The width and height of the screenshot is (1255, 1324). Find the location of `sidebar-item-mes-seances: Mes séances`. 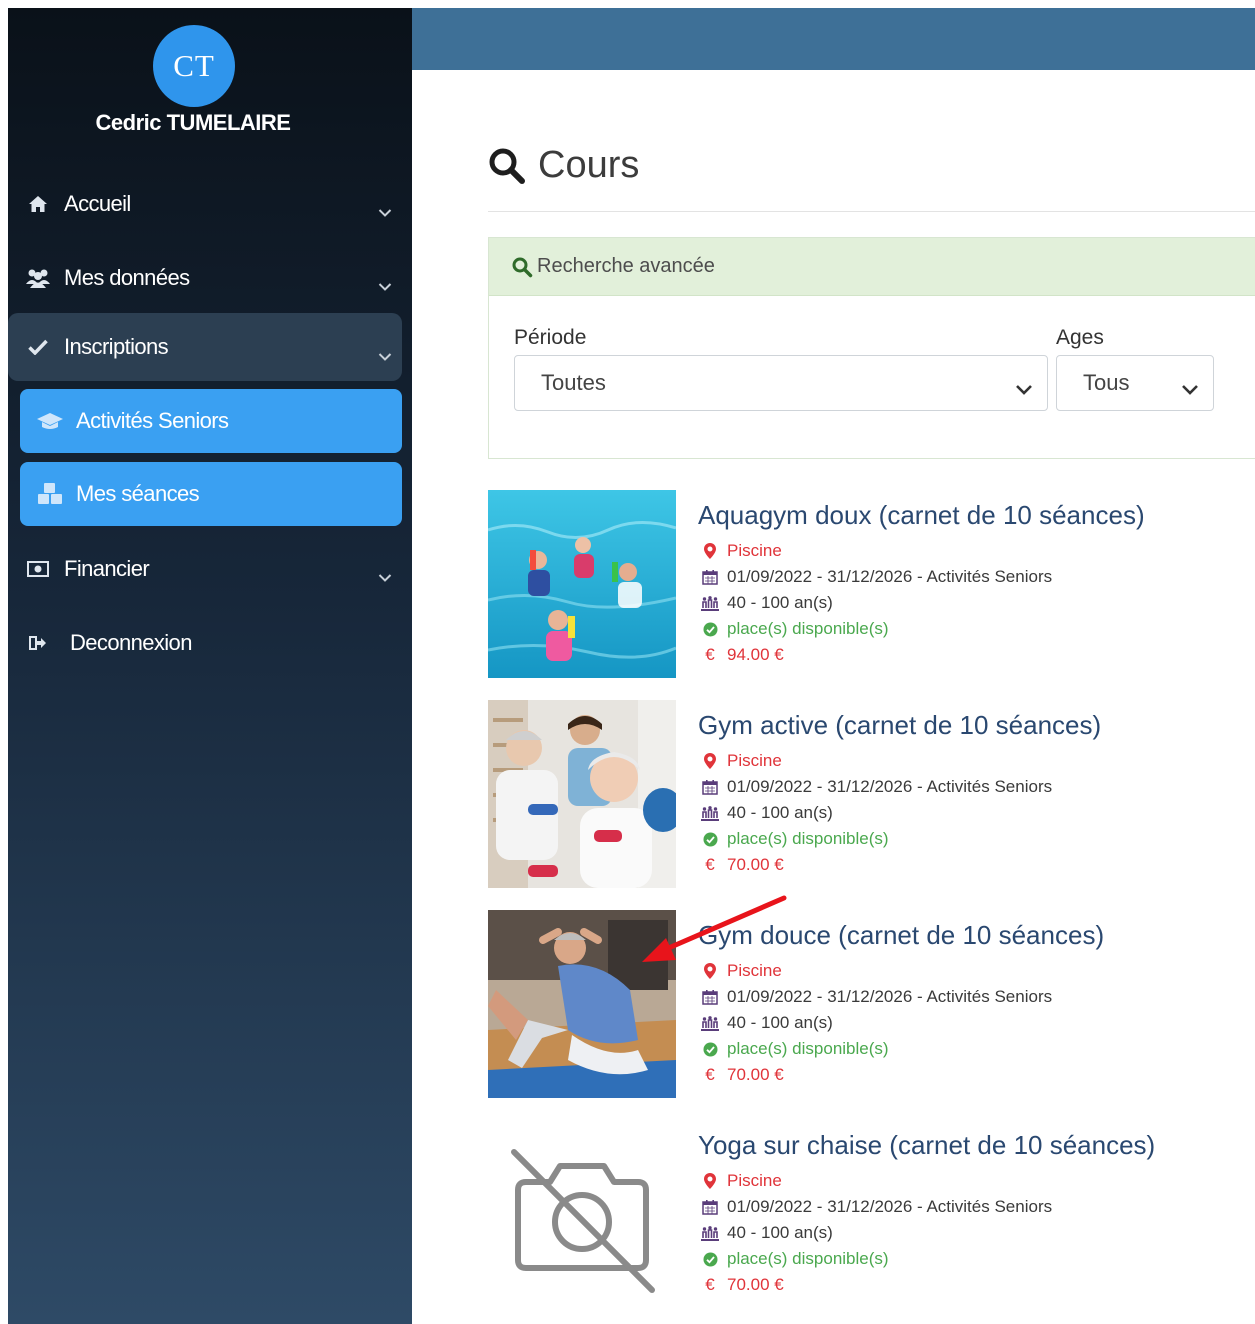

sidebar-item-mes-seances: Mes séances is located at coordinates (211, 494).